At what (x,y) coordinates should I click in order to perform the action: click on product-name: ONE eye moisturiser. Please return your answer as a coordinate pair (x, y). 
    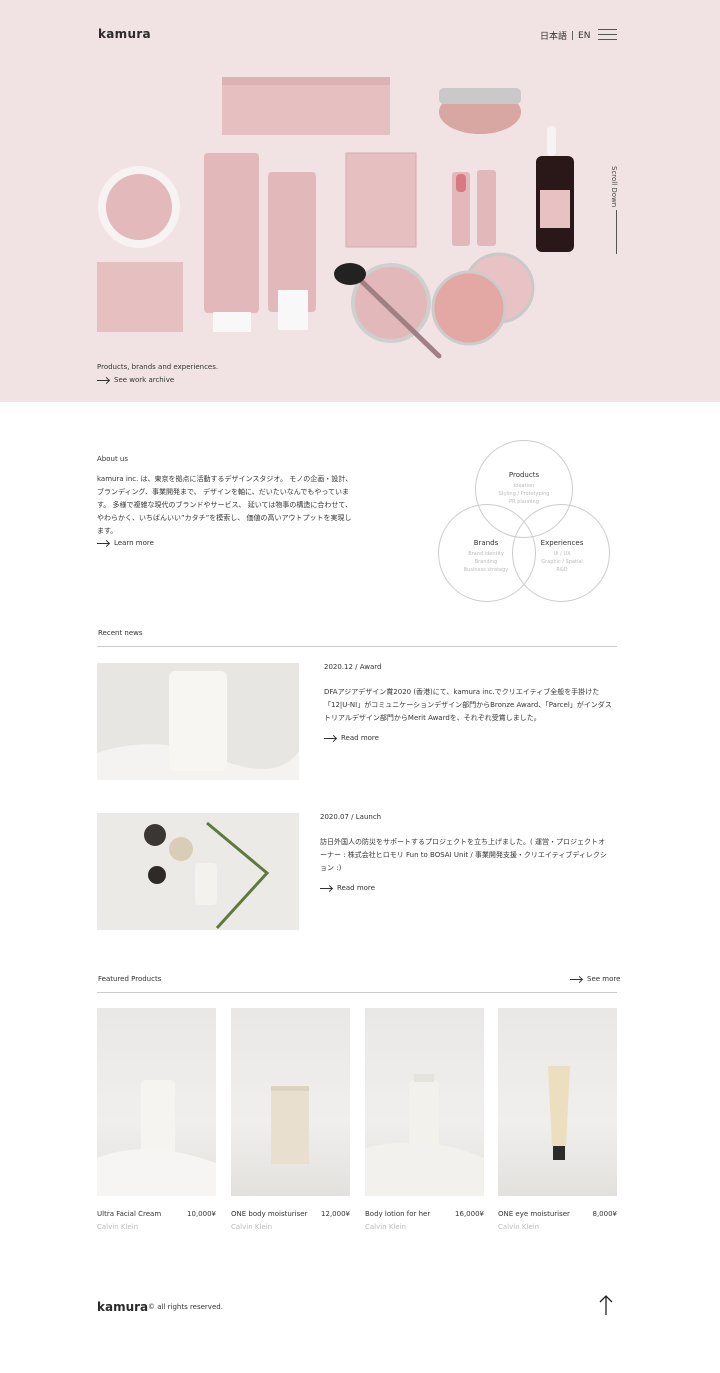
    Looking at the image, I should click on (534, 1214).